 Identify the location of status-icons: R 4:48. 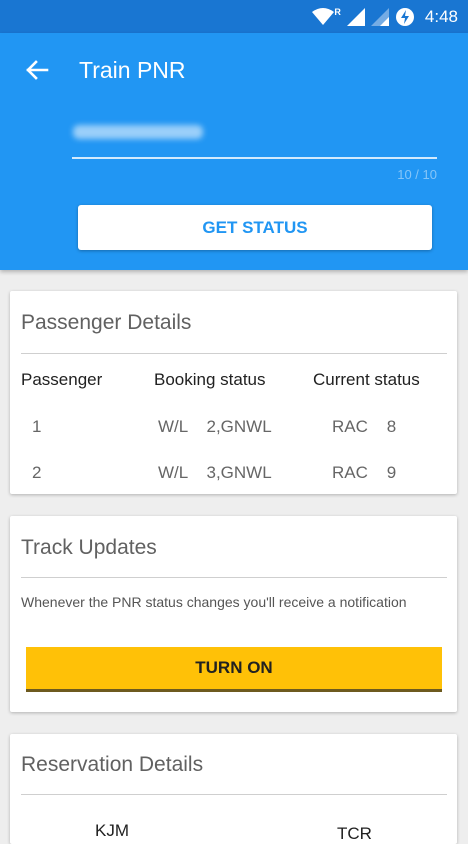
(385, 17).